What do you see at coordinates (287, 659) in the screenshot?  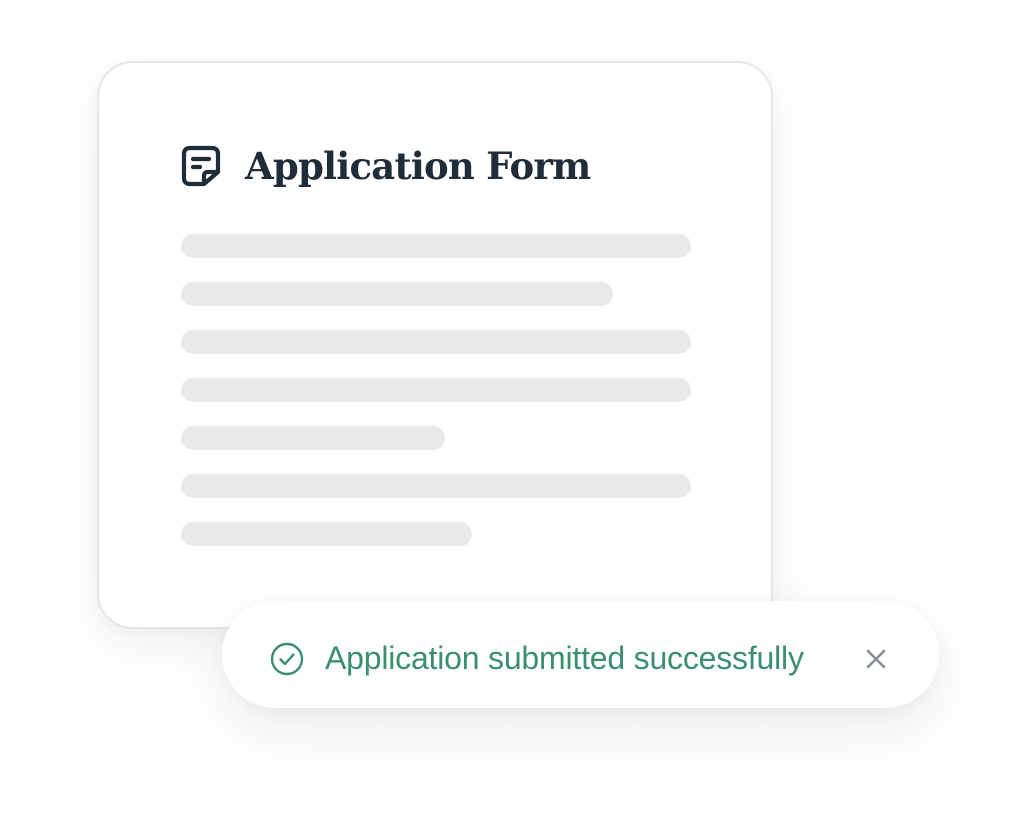 I see `check-circle-icon` at bounding box center [287, 659].